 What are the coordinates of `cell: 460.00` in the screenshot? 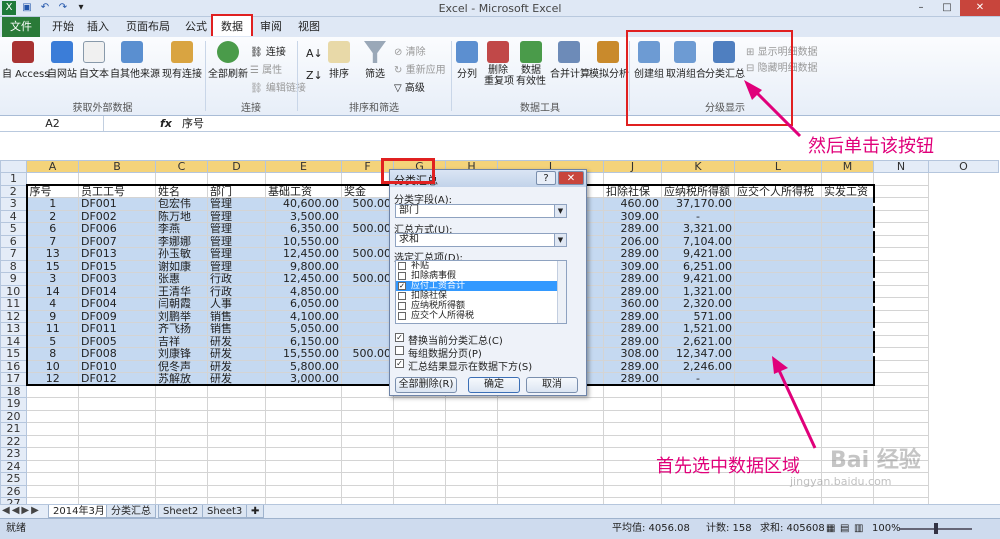 It's located at (632, 204).